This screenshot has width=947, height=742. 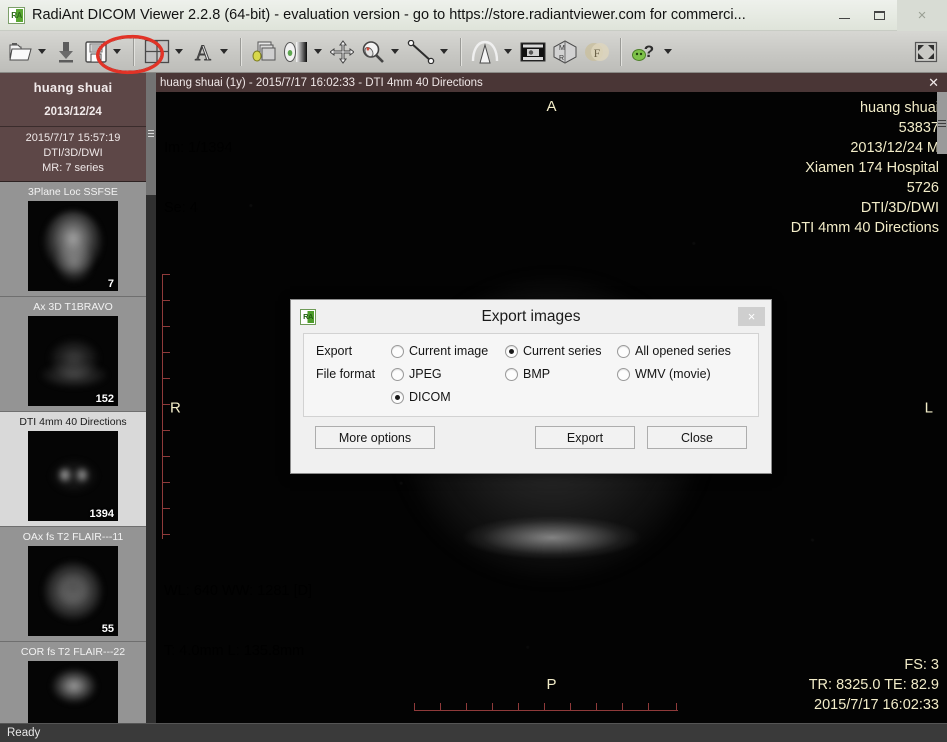 I want to click on status-bar: Ready, so click(x=473, y=732).